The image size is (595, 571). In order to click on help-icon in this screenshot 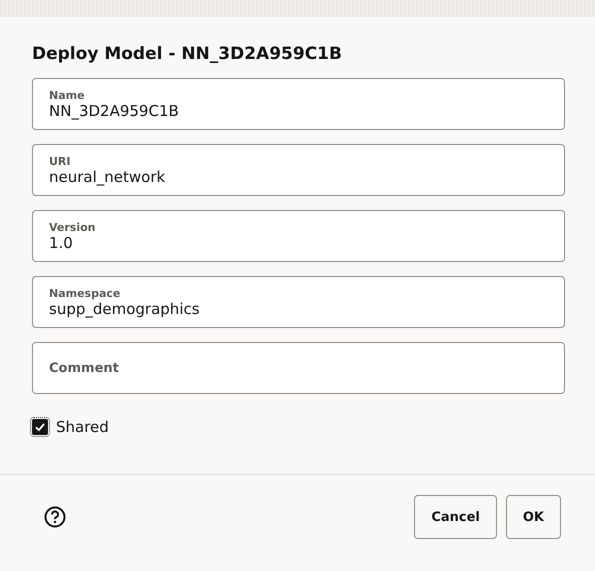, I will do `click(55, 517)`.